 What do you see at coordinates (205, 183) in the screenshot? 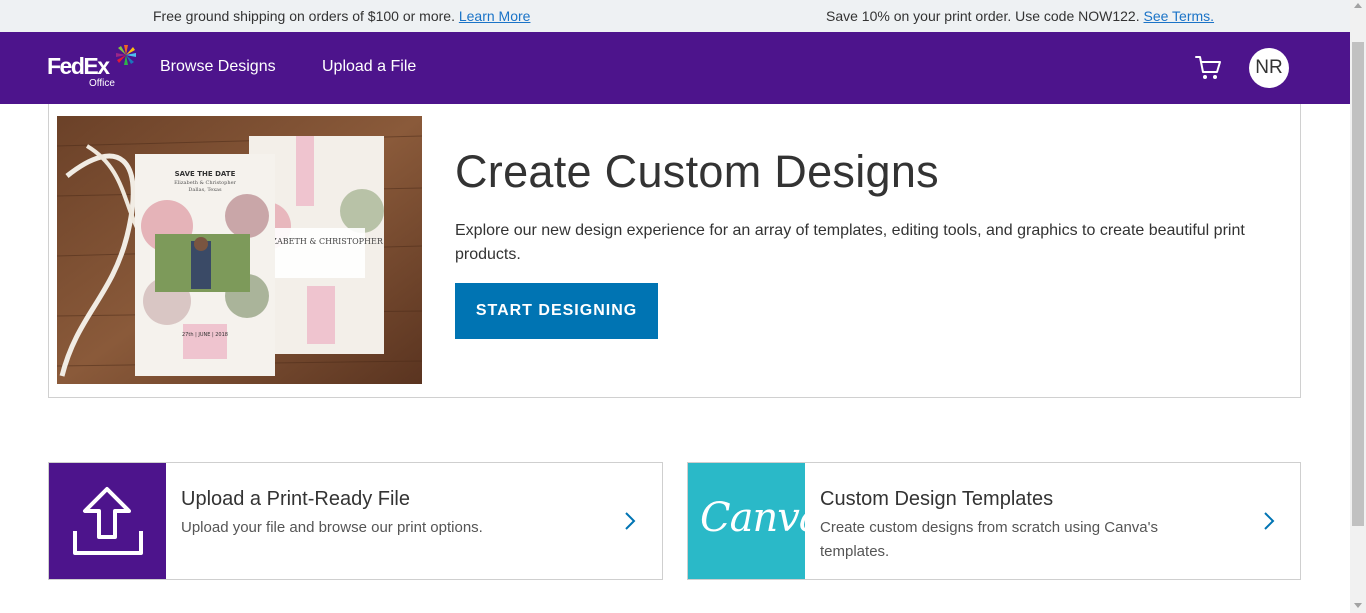
I see `image-card-names: Elizabeth & Christopher` at bounding box center [205, 183].